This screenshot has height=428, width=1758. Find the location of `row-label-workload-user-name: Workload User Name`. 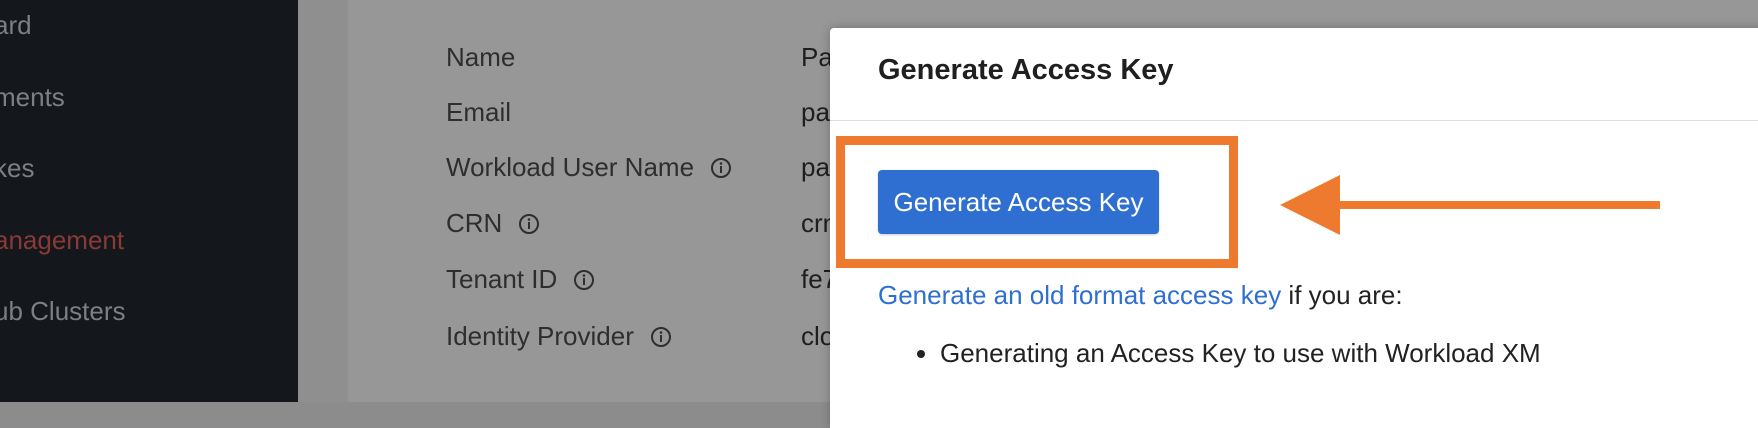

row-label-workload-user-name: Workload User Name is located at coordinates (589, 167).